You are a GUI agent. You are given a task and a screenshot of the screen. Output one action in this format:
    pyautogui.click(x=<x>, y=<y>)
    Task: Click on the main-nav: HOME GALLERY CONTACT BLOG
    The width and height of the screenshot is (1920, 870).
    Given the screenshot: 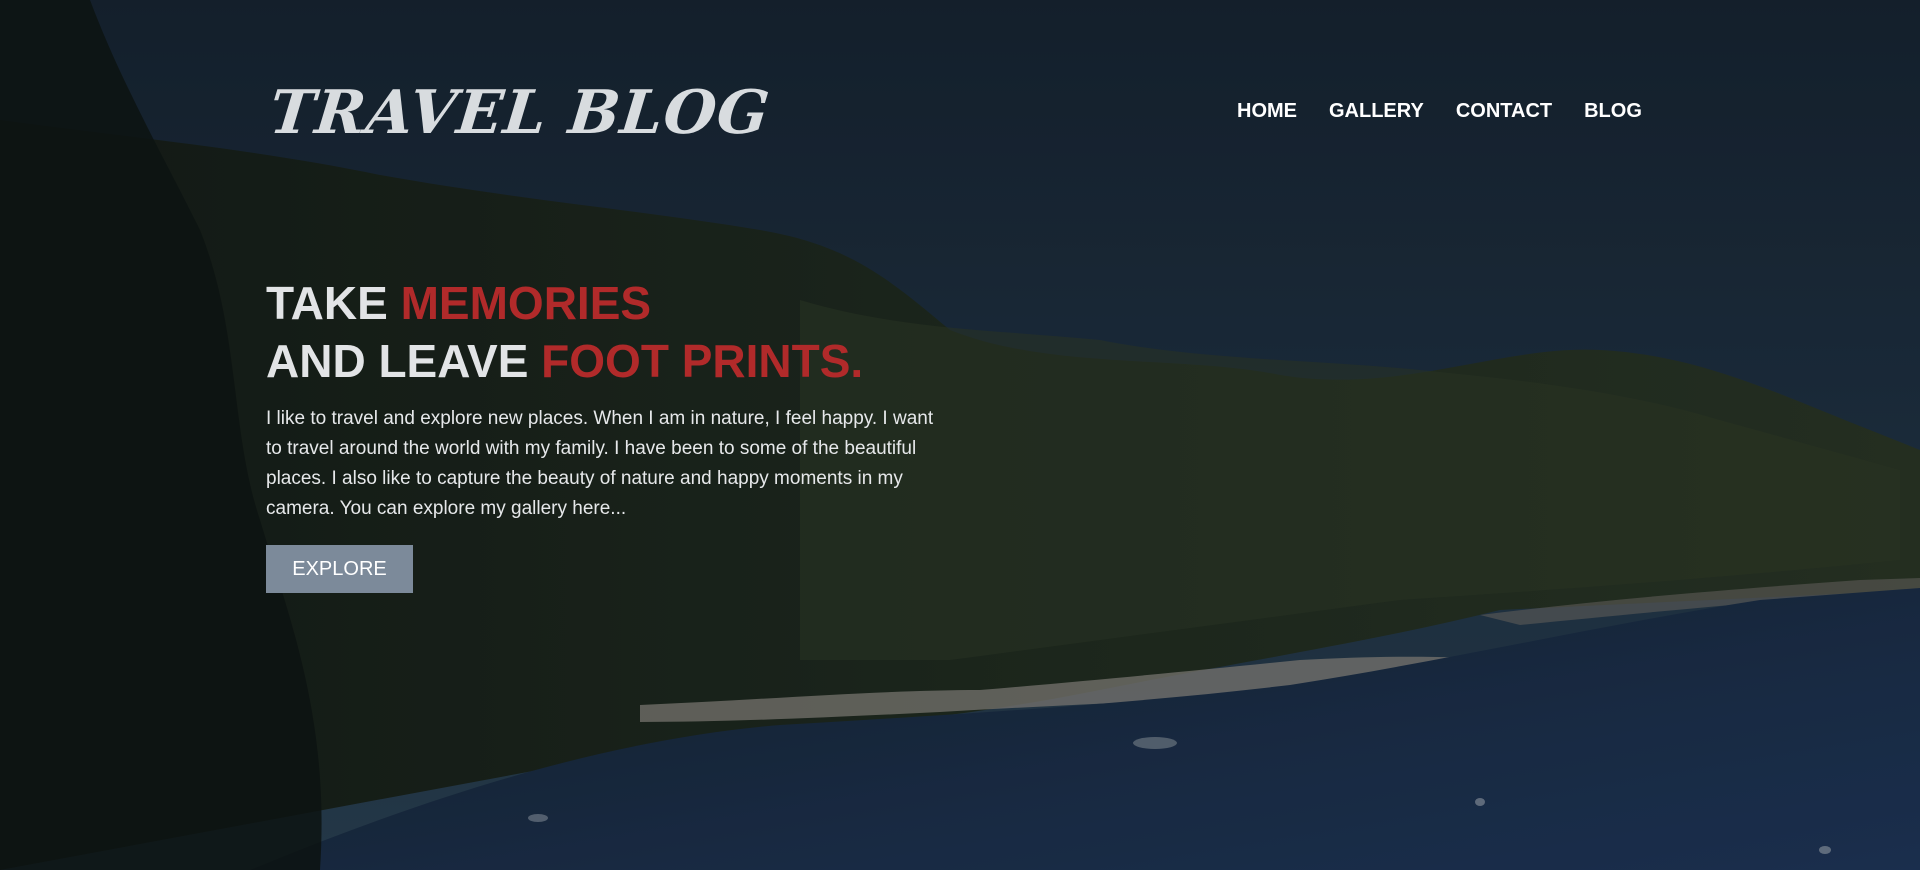 What is the action you would take?
    pyautogui.click(x=1455, y=111)
    